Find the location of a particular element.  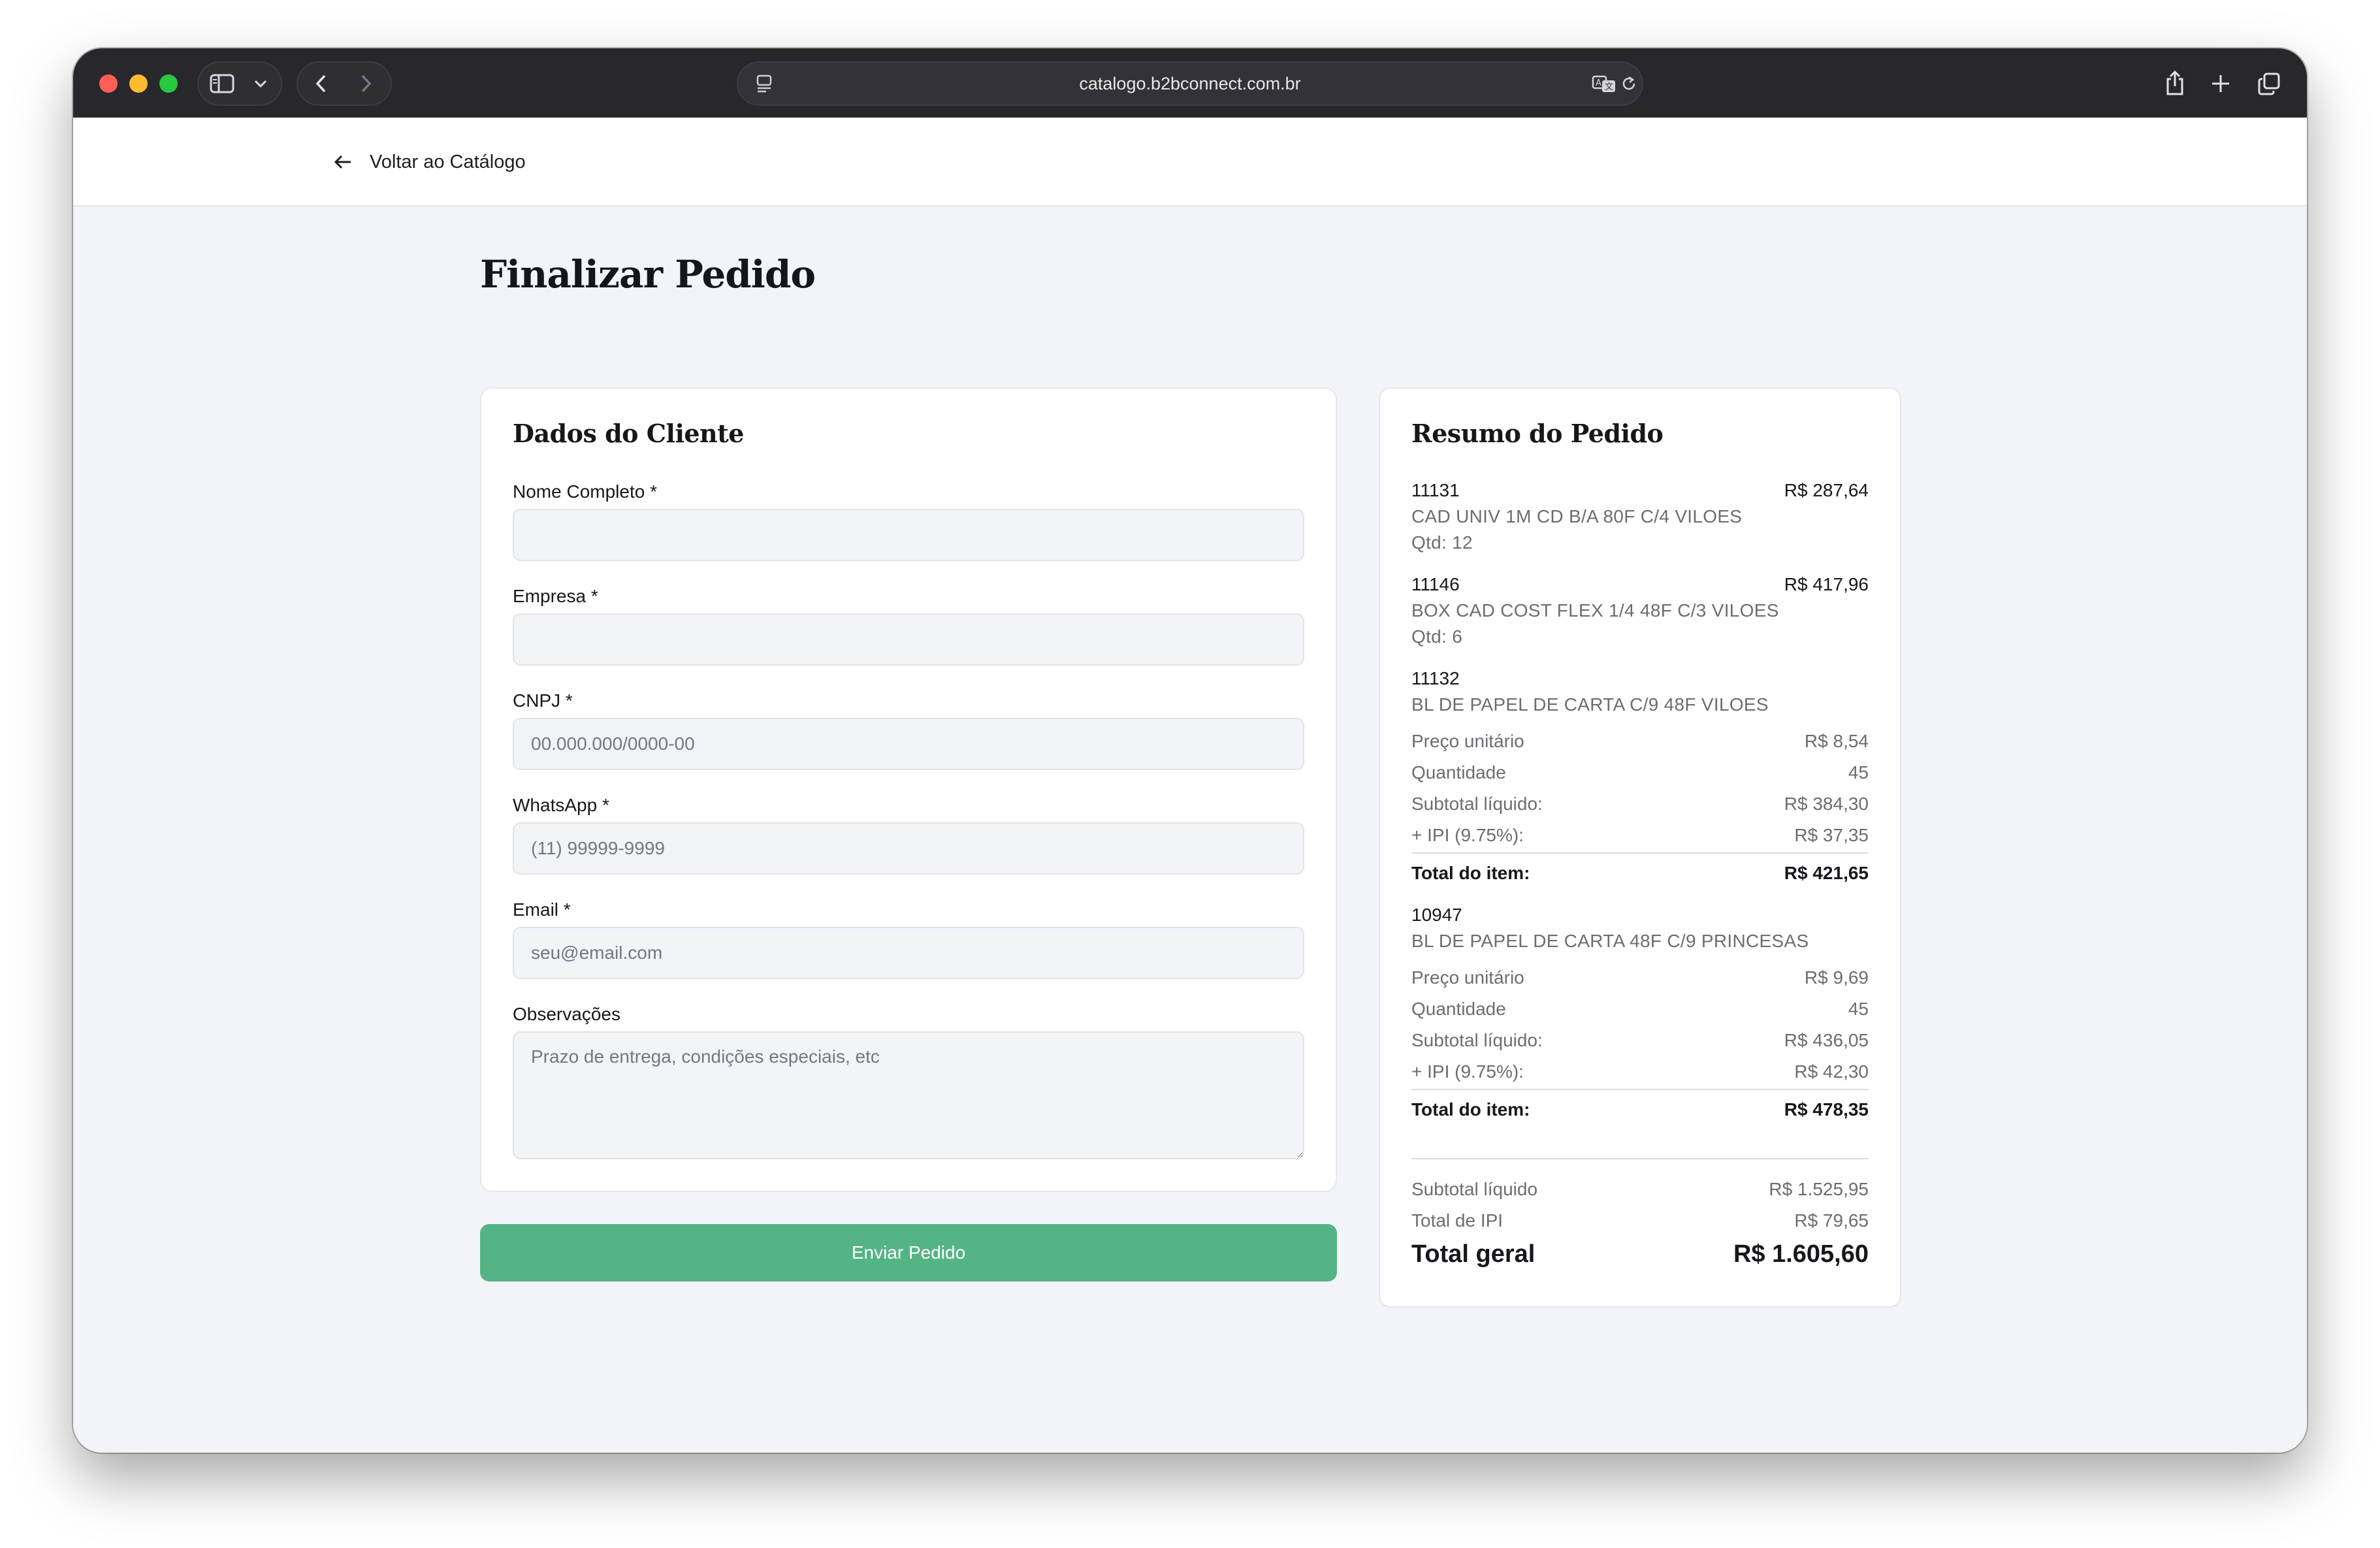

totals-divider is located at coordinates (1640, 1158).